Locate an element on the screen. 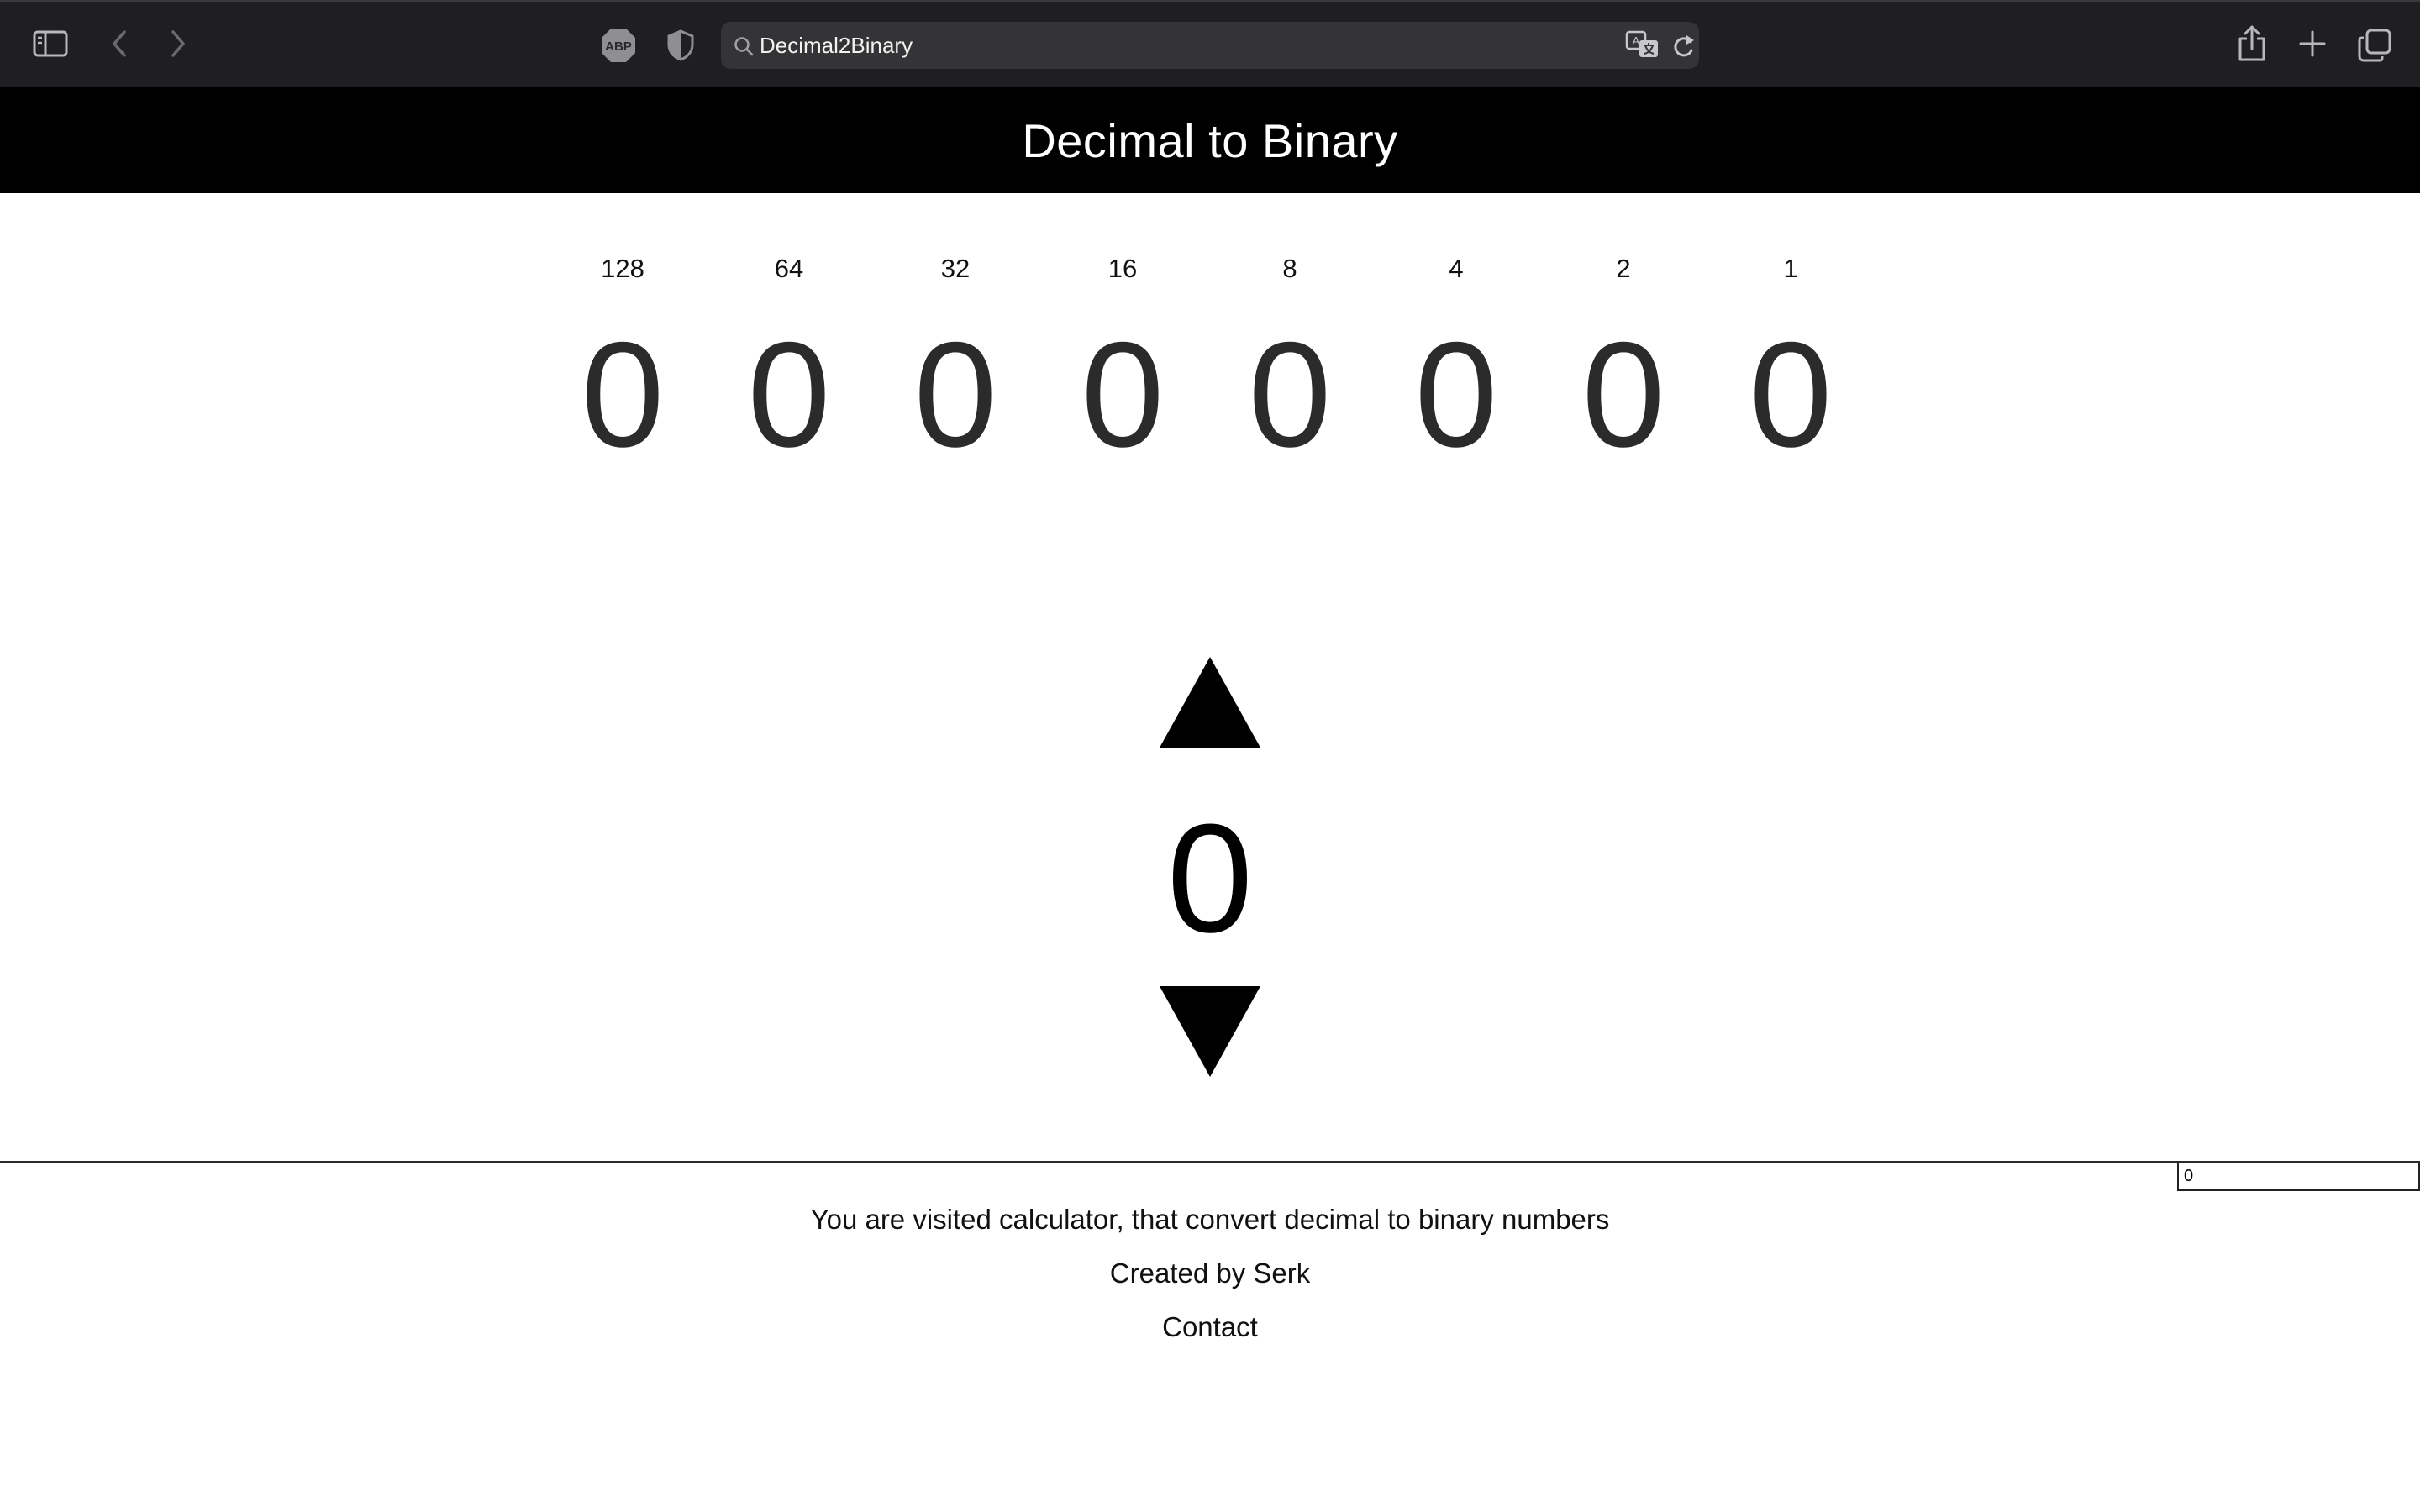 This screenshot has width=2420, height=1512. translate-icon: A is located at coordinates (1643, 45).